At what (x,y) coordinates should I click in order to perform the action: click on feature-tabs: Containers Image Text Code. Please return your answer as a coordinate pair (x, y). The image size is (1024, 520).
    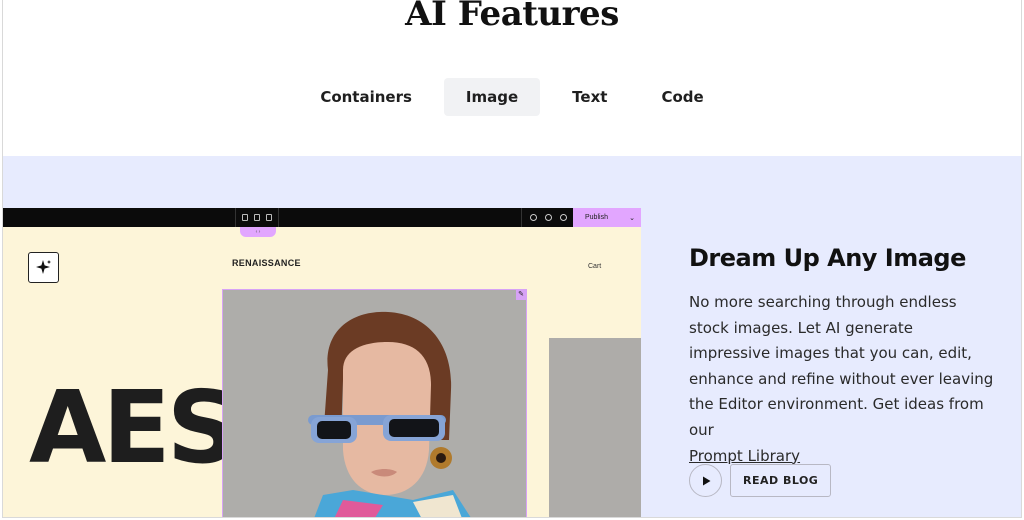
    Looking at the image, I should click on (512, 97).